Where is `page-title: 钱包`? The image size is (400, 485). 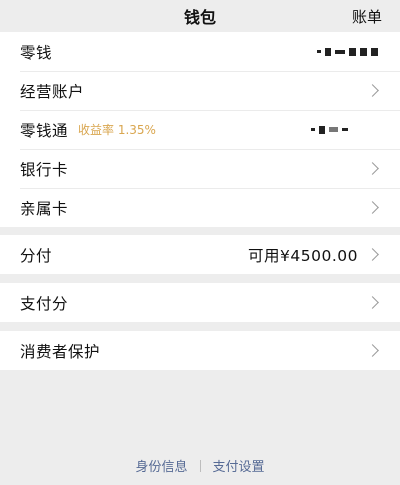 page-title: 钱包 is located at coordinates (199, 17).